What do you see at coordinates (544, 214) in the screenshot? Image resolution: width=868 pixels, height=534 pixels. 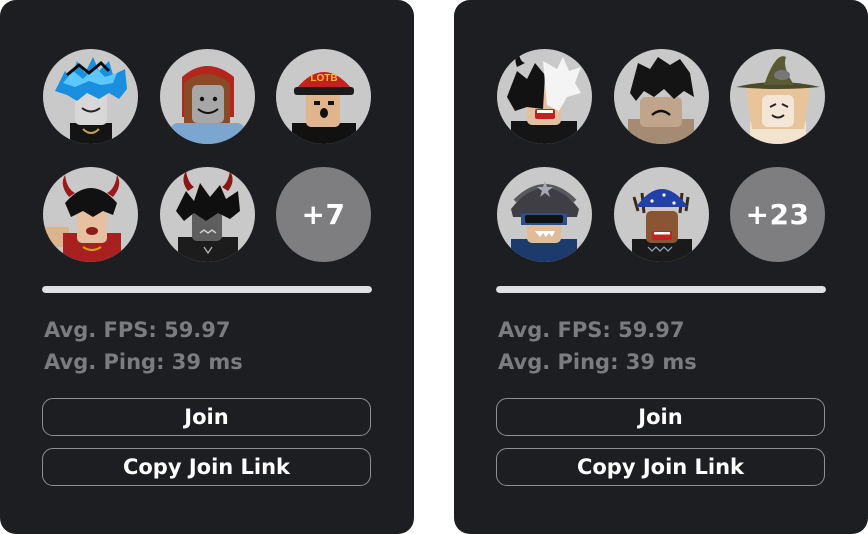 I see `avatar-fur-hat-icon` at bounding box center [544, 214].